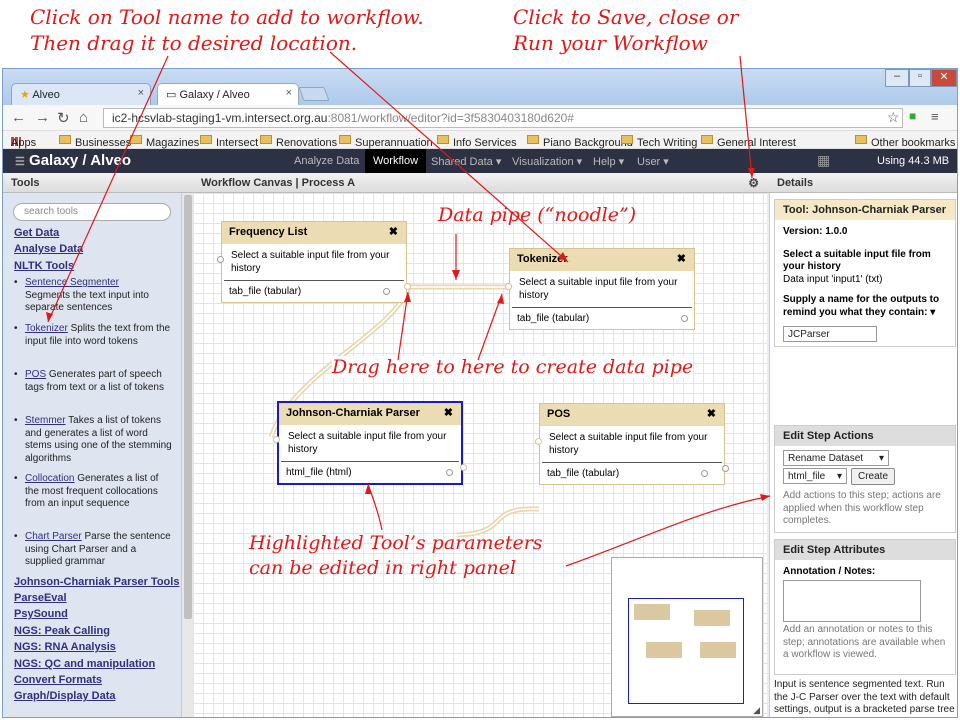  Describe the element at coordinates (48, 249) in the screenshot. I see `section-analyse-data: Analyse Data` at that location.